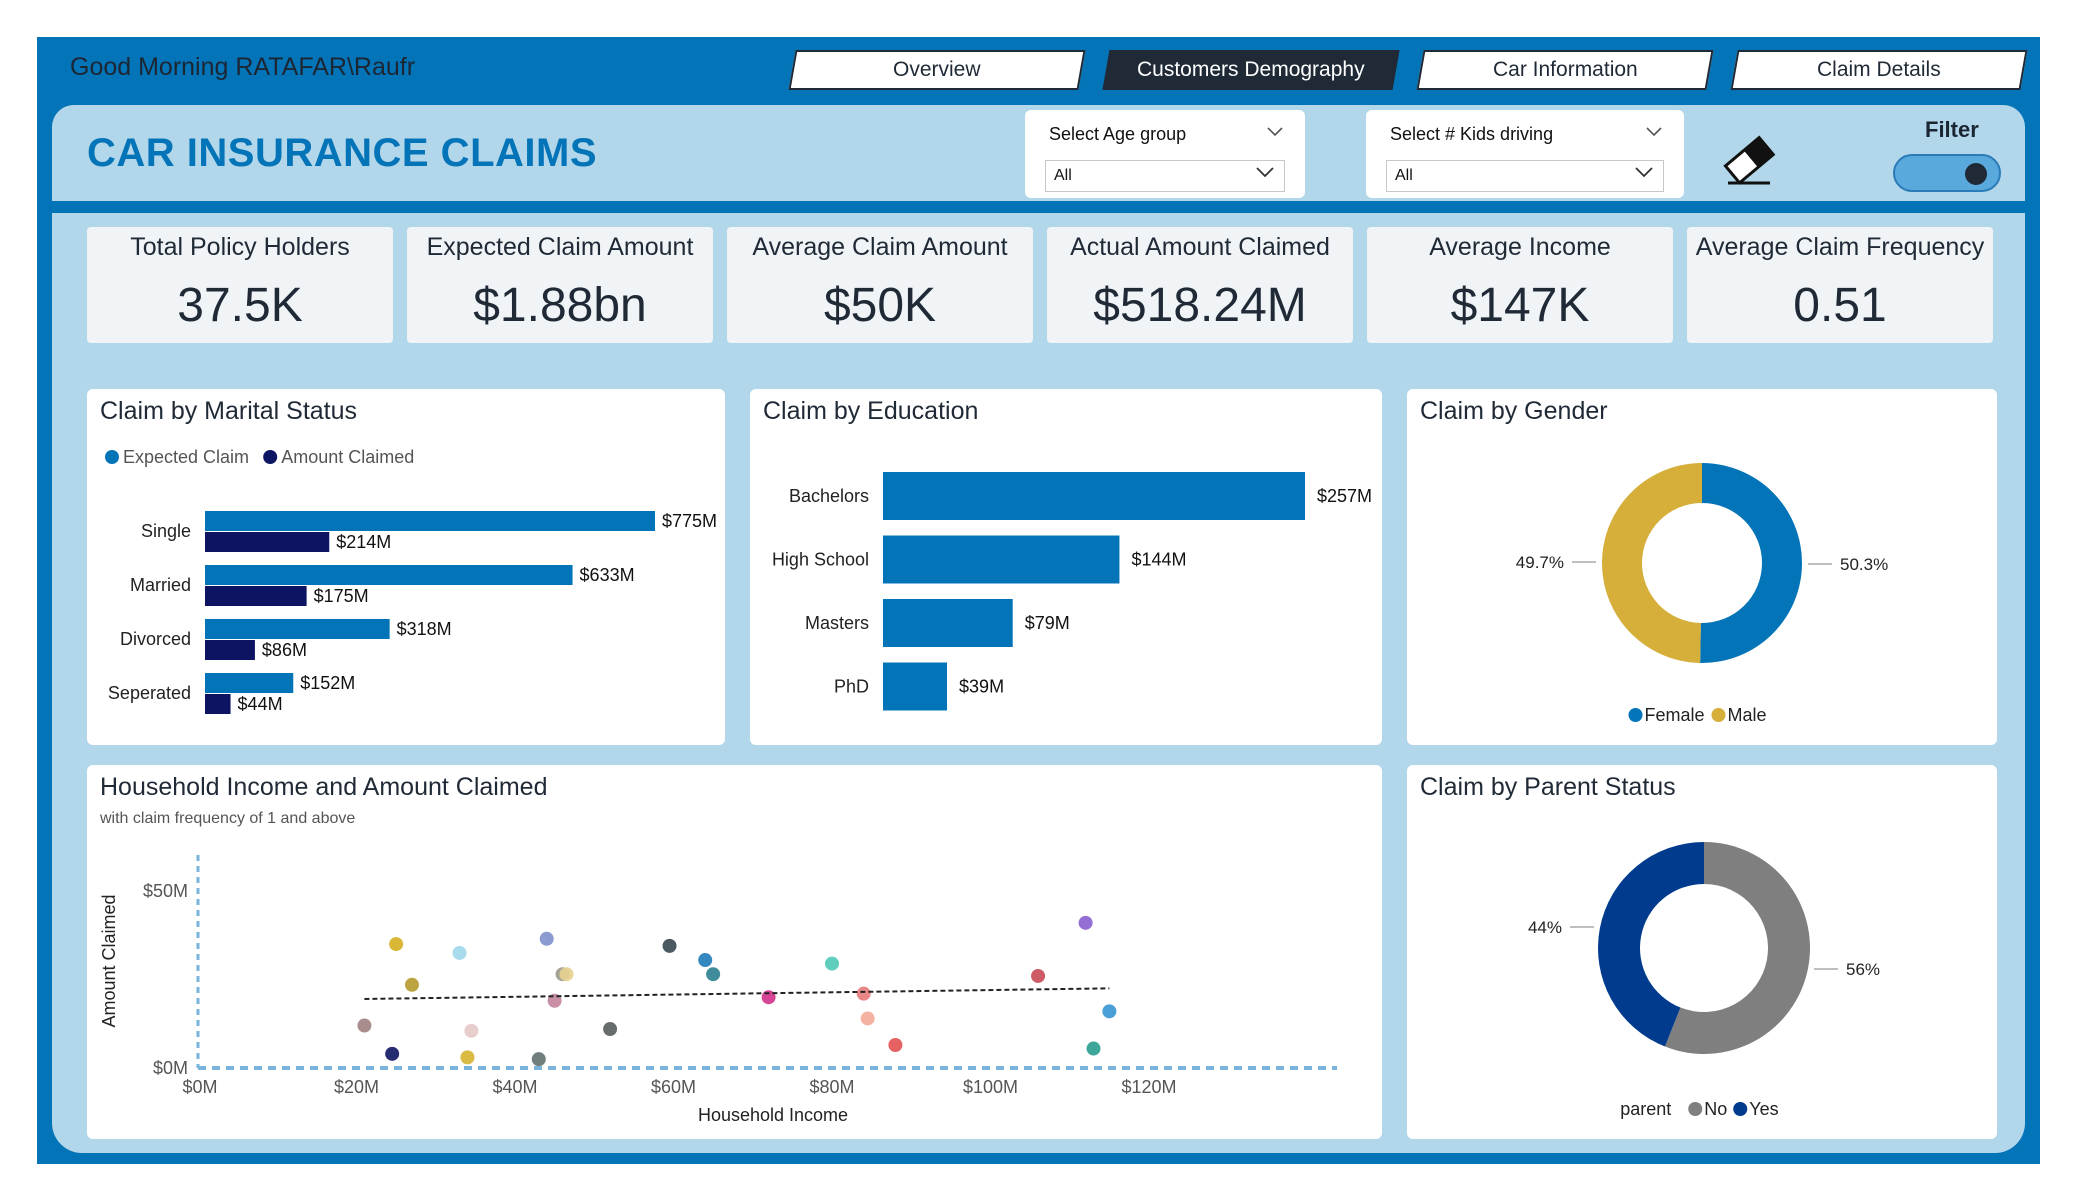  Describe the element at coordinates (1763, 1109) in the screenshot. I see `legend-label: Yes` at that location.